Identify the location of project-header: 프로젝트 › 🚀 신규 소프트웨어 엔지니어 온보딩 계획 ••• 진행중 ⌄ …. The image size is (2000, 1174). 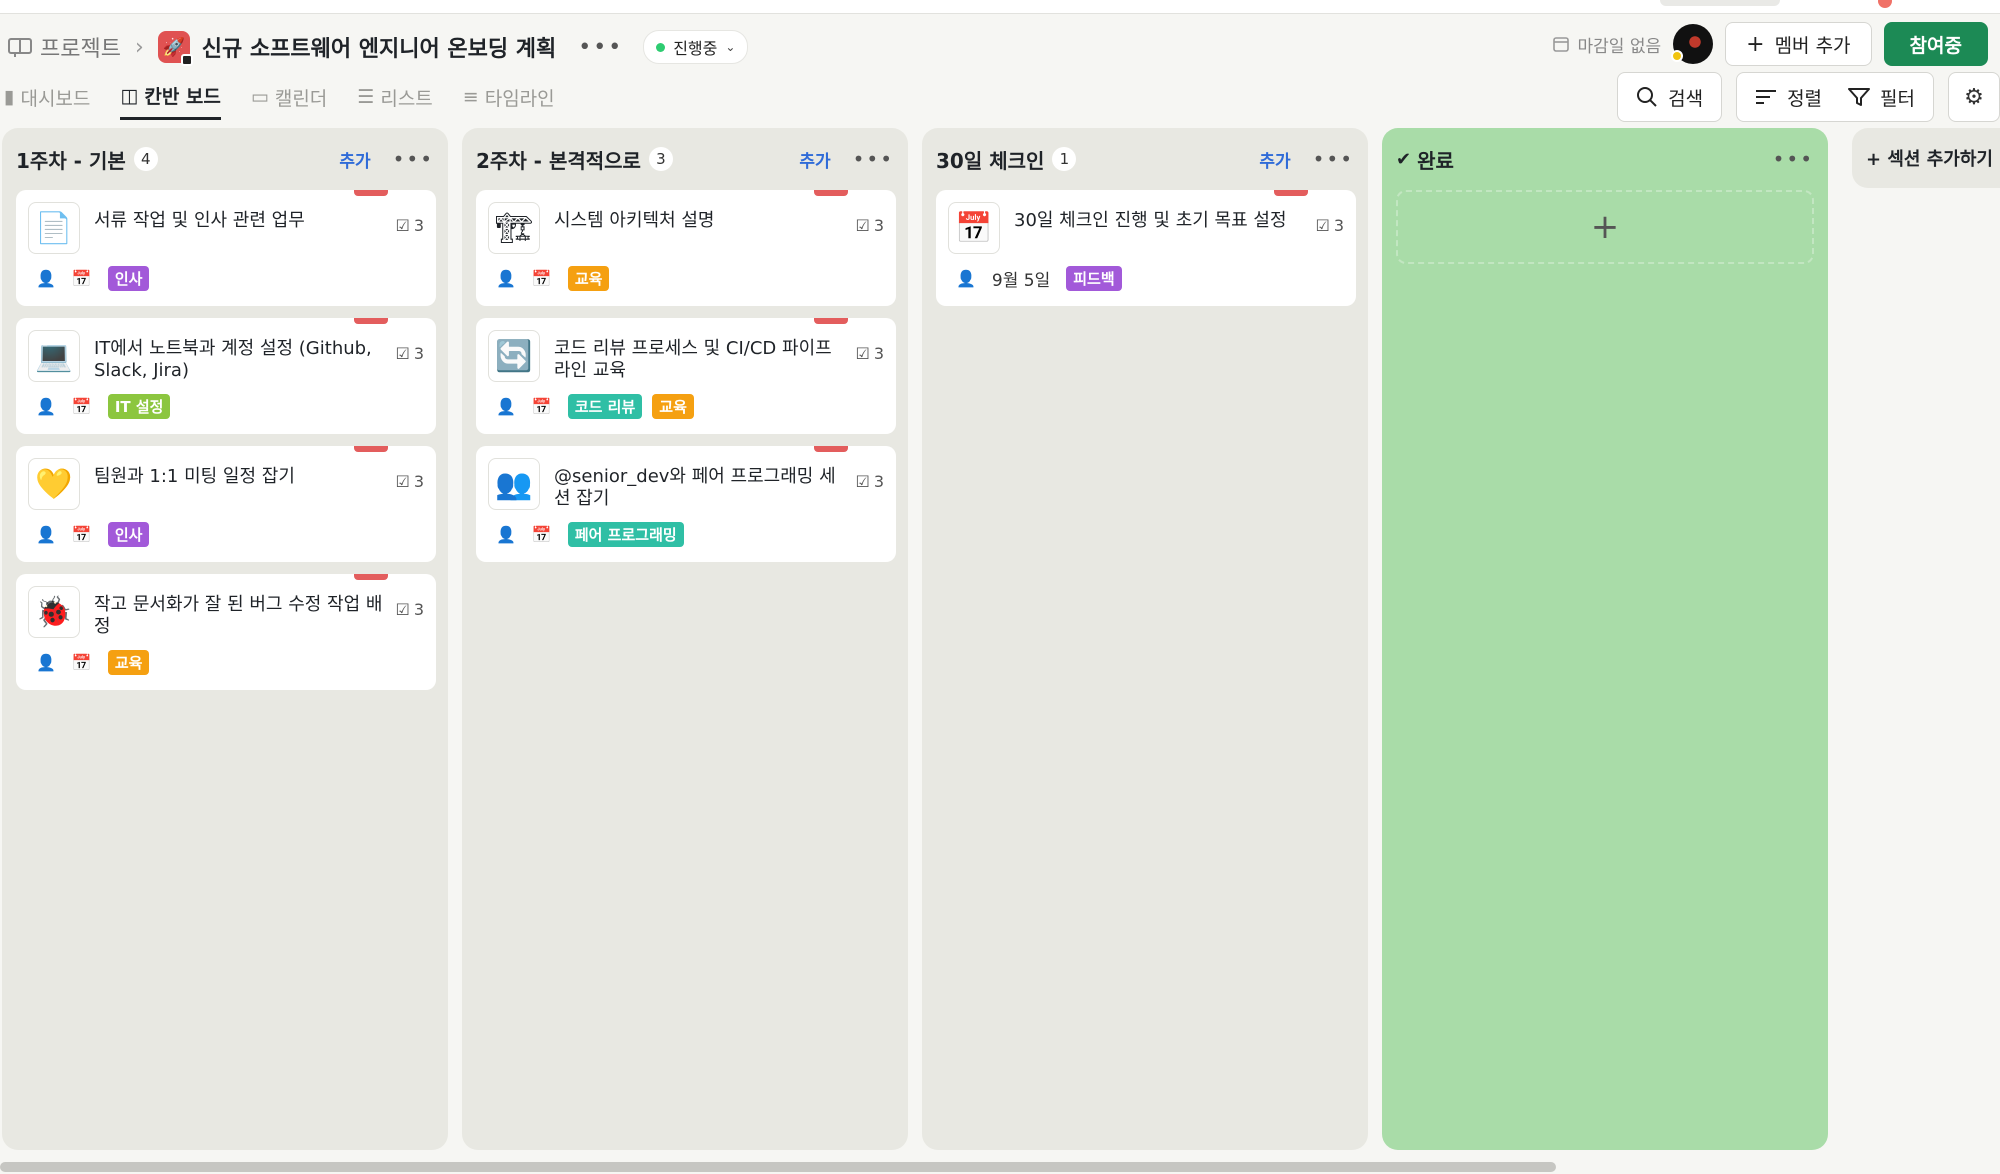
(1000, 44).